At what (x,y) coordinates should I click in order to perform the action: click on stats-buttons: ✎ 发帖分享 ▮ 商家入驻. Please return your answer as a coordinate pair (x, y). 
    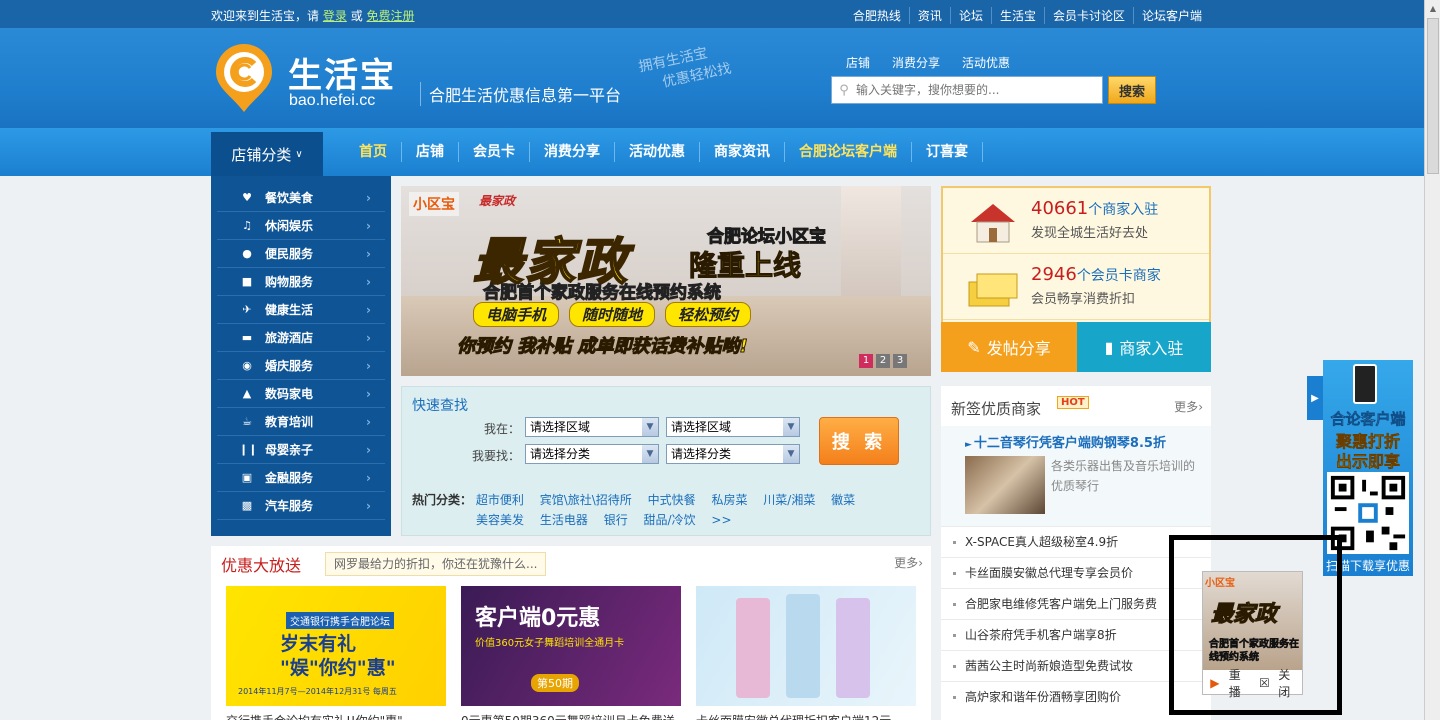
    Looking at the image, I should click on (1076, 347).